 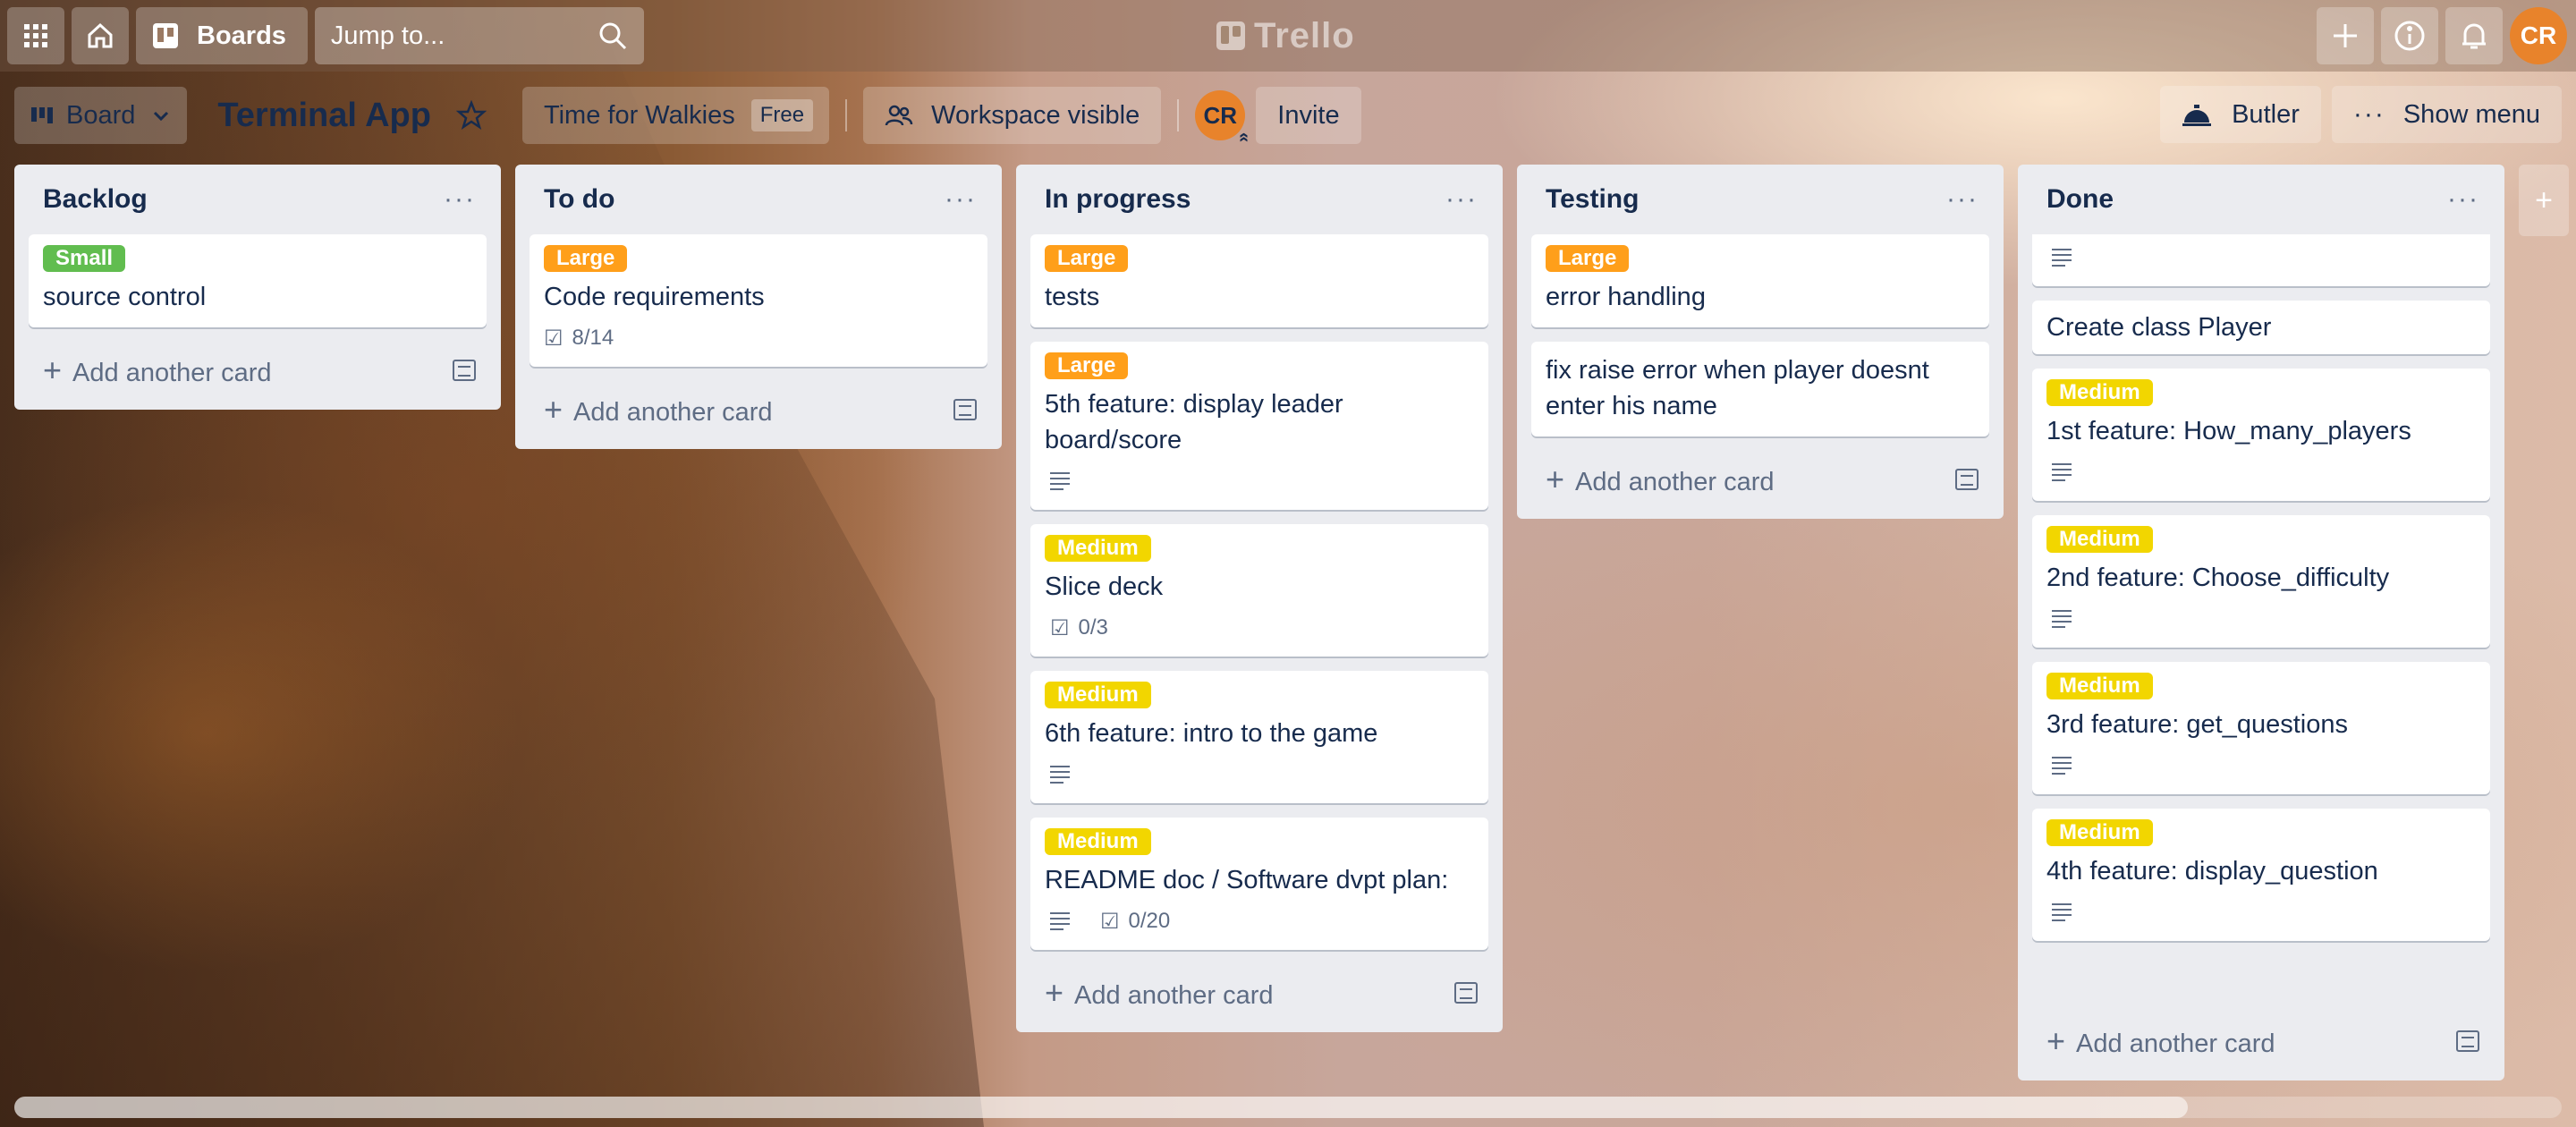 What do you see at coordinates (471, 115) in the screenshot?
I see `star-icon` at bounding box center [471, 115].